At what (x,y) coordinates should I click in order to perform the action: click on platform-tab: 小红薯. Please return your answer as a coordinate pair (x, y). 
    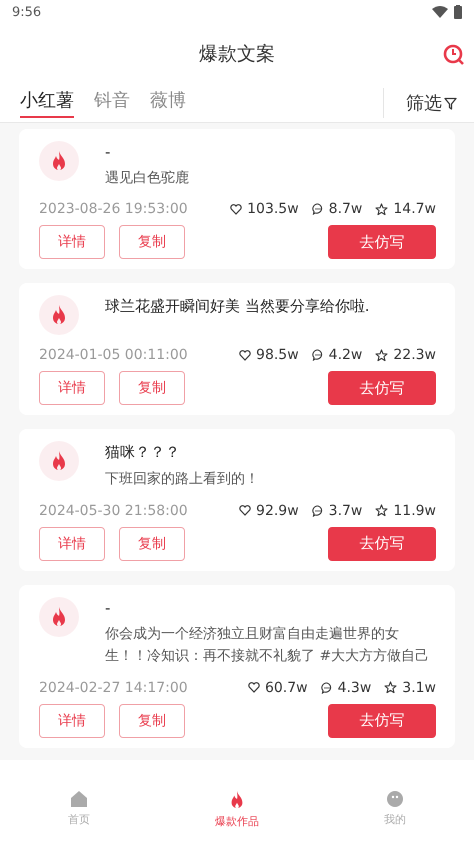
    Looking at the image, I should click on (47, 103).